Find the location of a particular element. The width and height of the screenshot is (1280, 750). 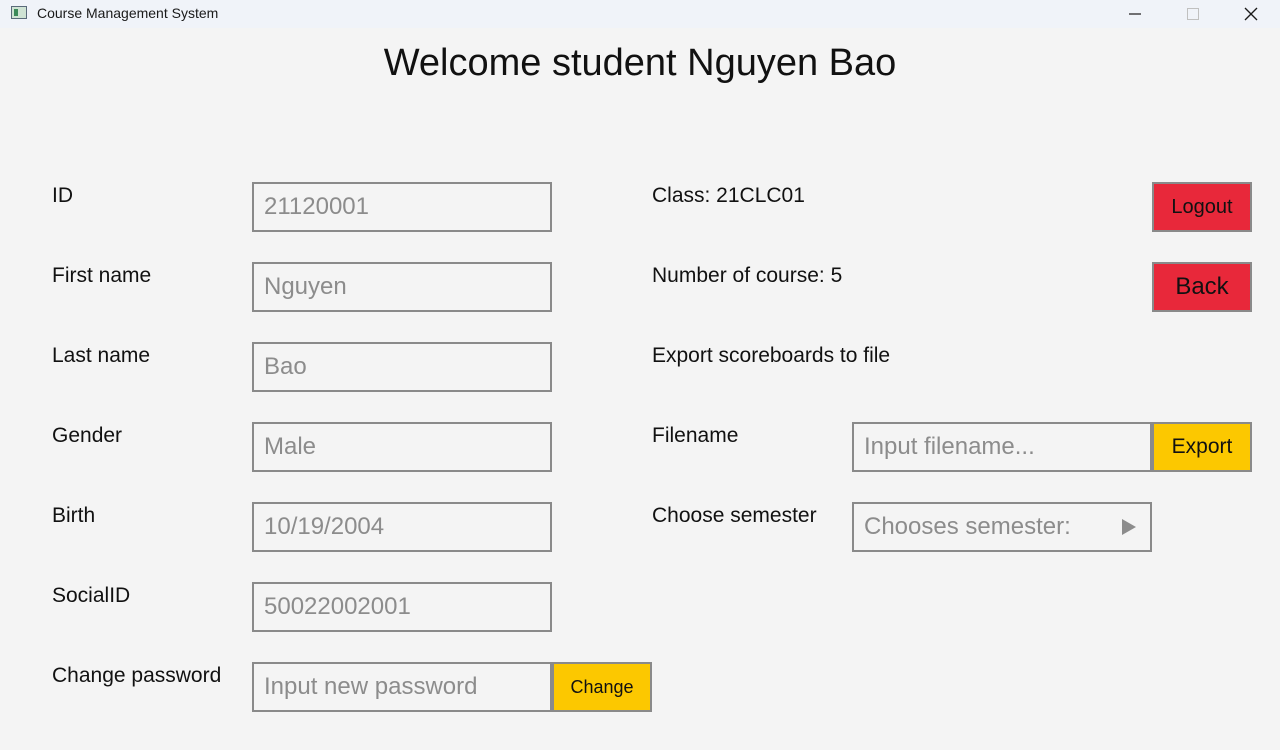

window-title: Course Management System is located at coordinates (128, 13).